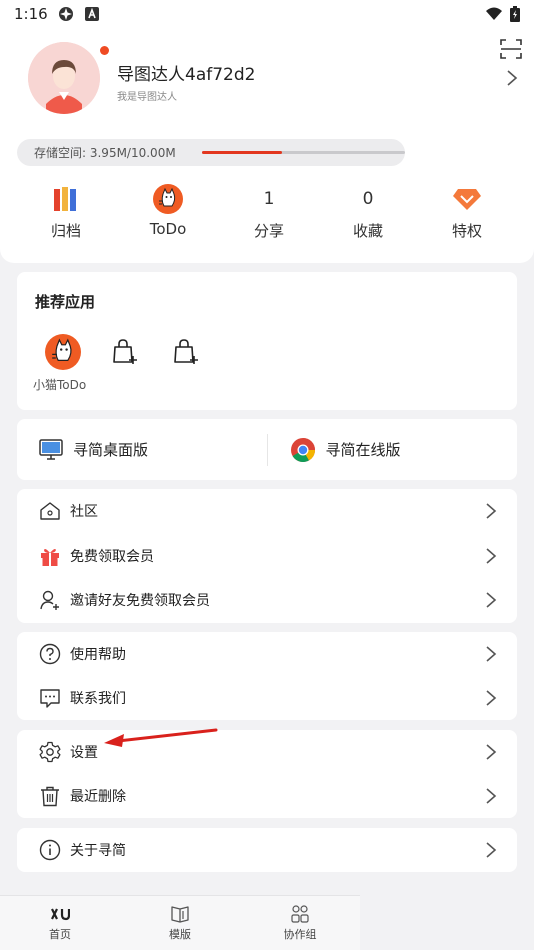 Image resolution: width=534 pixels, height=950 pixels. Describe the element at coordinates (467, 199) in the screenshot. I see `privilege-gem-icon` at that location.